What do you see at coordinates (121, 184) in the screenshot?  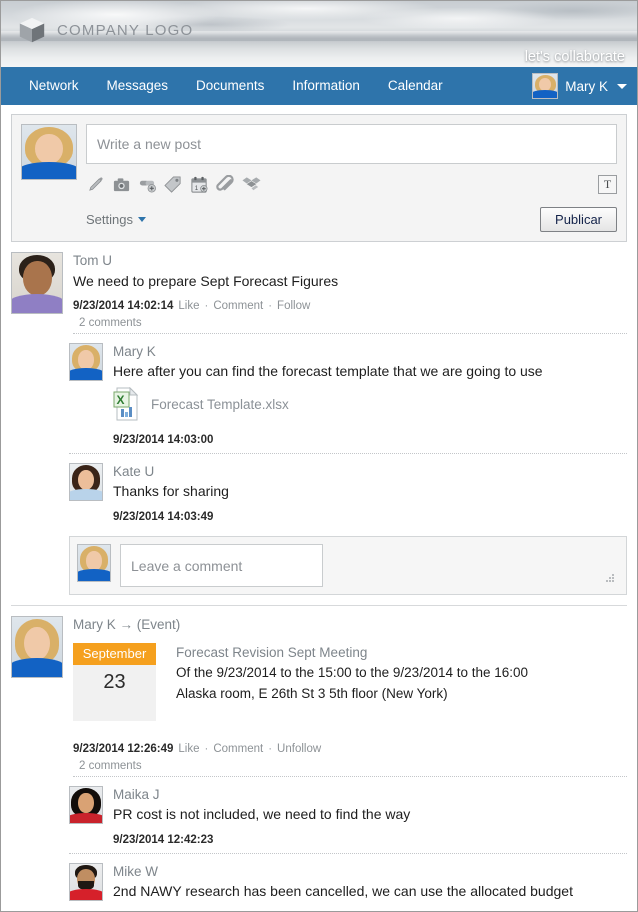 I see `camera-icon` at bounding box center [121, 184].